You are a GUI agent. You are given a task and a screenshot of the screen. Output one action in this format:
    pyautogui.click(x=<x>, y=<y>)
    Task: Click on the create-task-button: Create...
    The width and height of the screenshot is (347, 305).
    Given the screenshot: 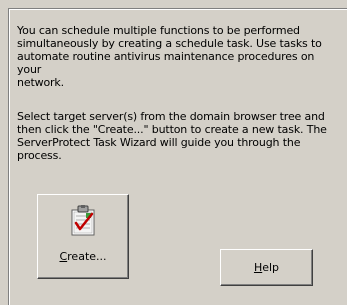 What is the action you would take?
    pyautogui.click(x=83, y=236)
    